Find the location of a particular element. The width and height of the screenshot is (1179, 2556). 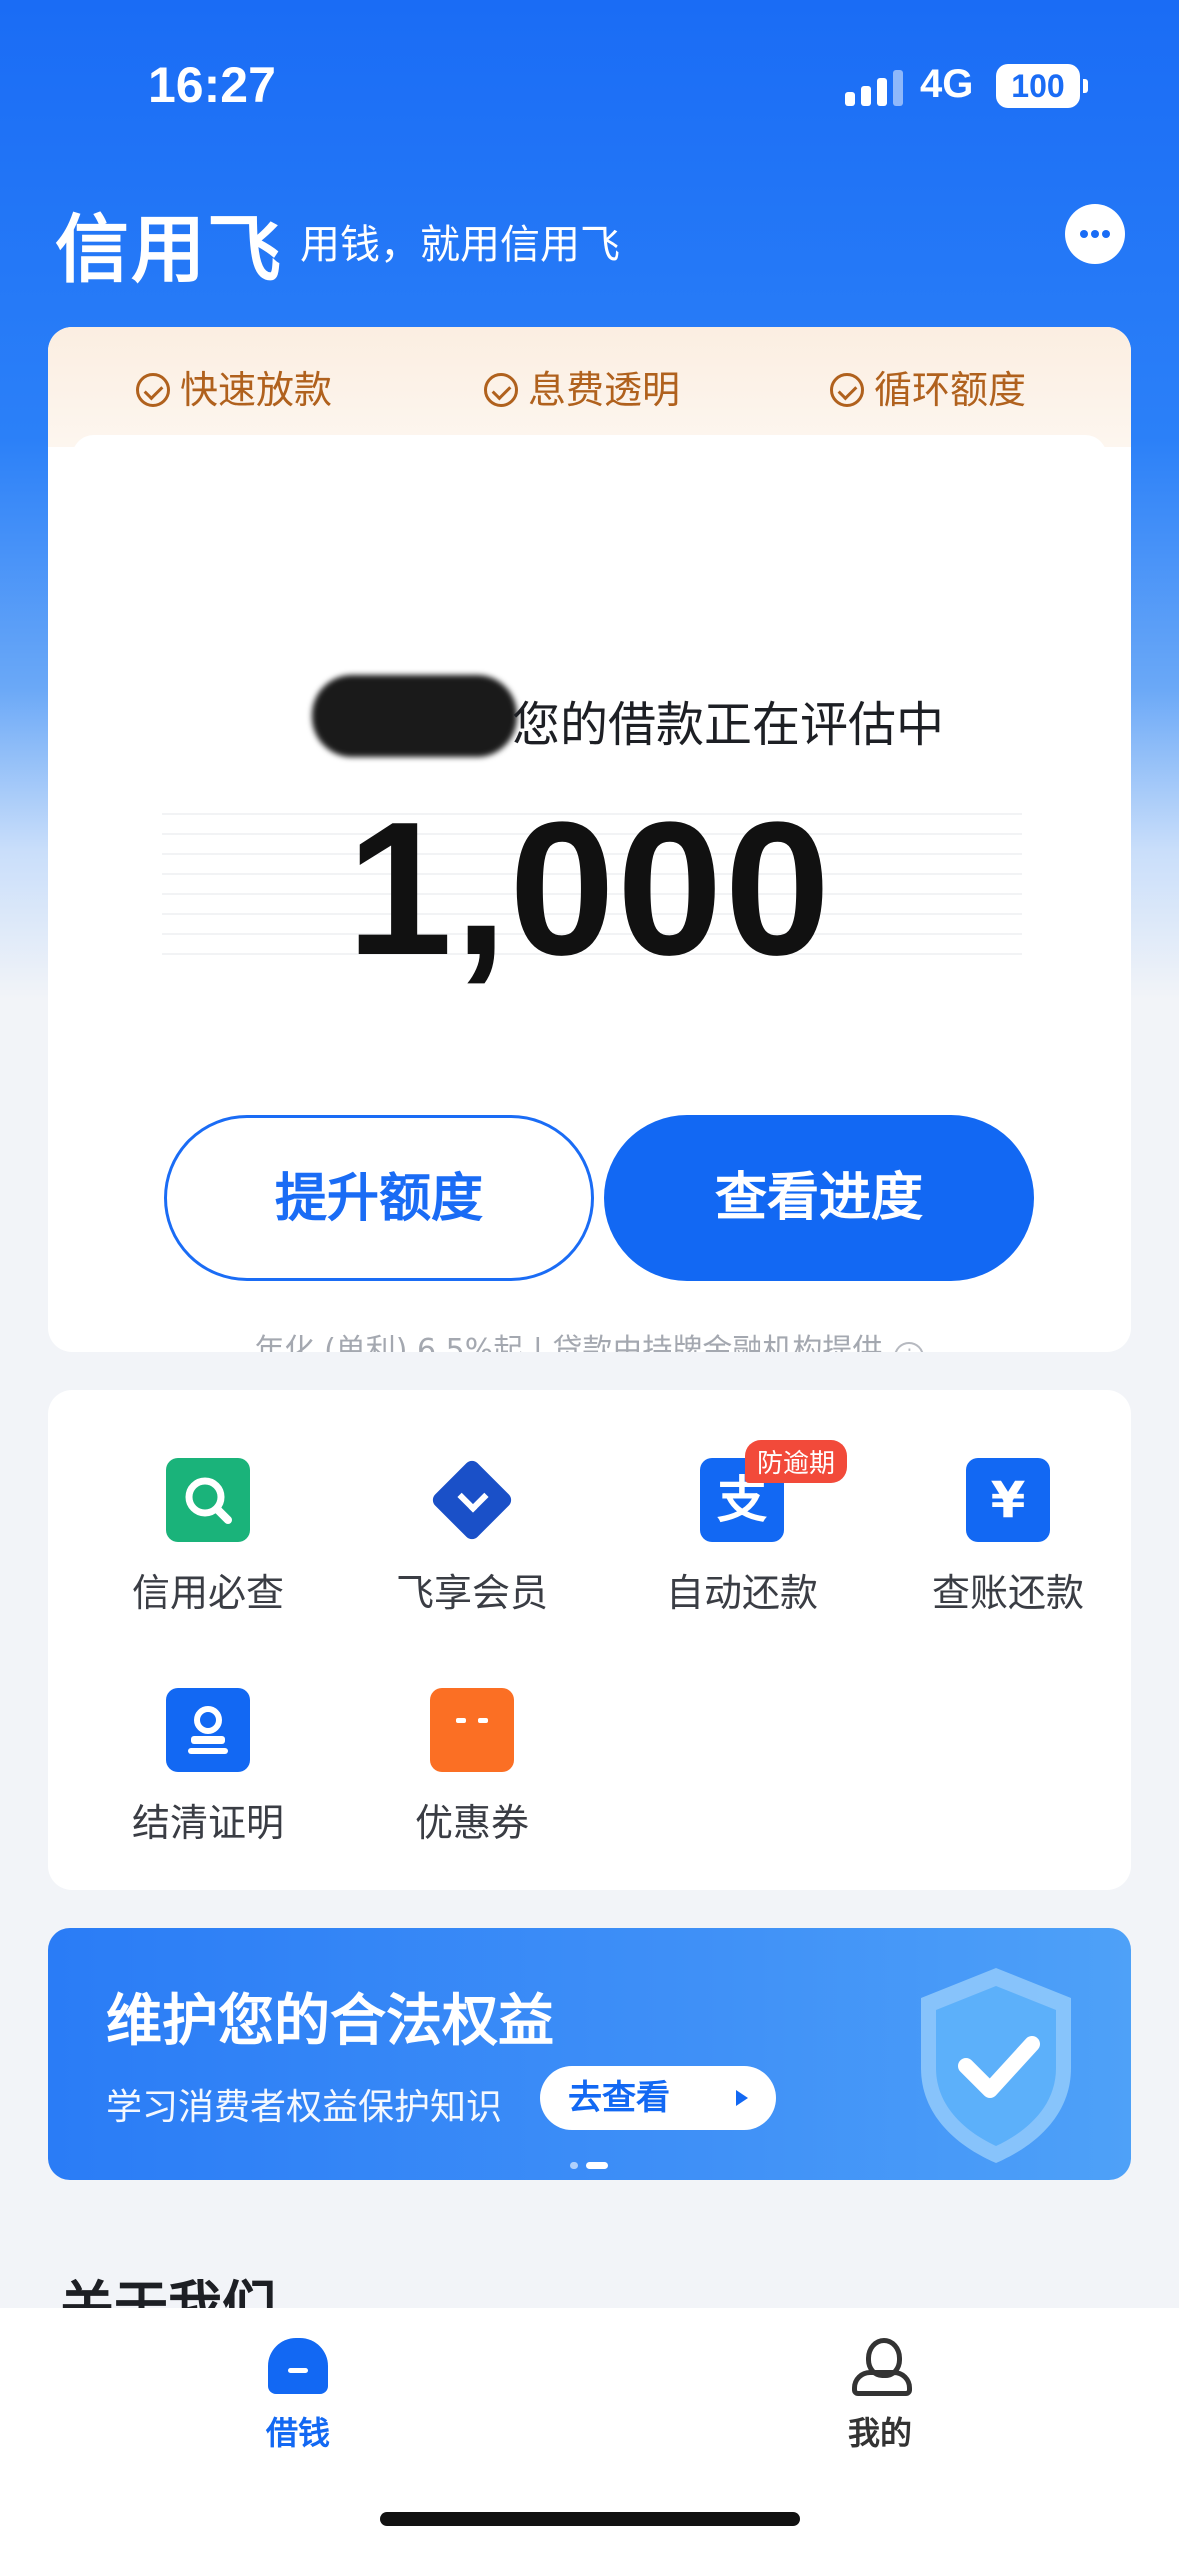

home-icon is located at coordinates (298, 2366).